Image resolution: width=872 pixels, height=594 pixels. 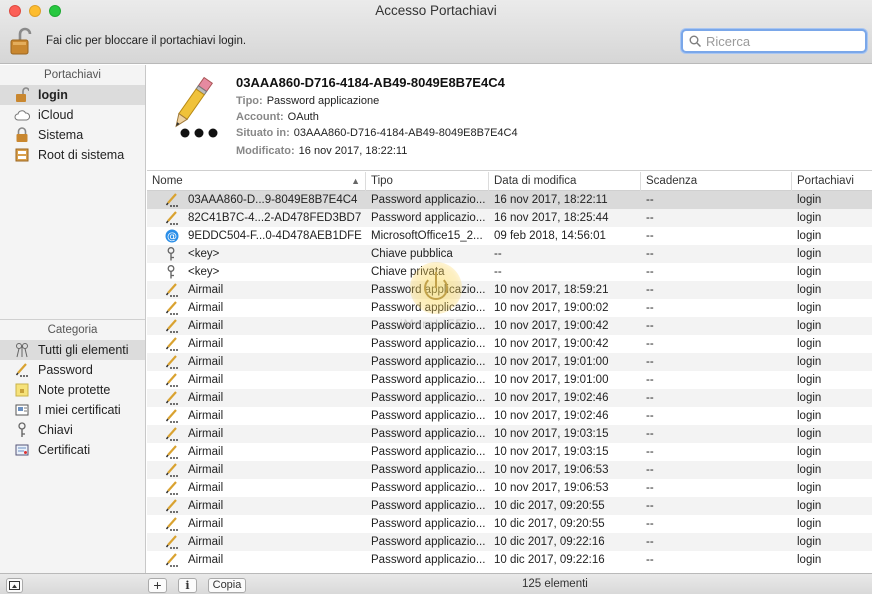 What do you see at coordinates (72, 390) in the screenshot?
I see `sidebar-item-note-protette: Note protette` at bounding box center [72, 390].